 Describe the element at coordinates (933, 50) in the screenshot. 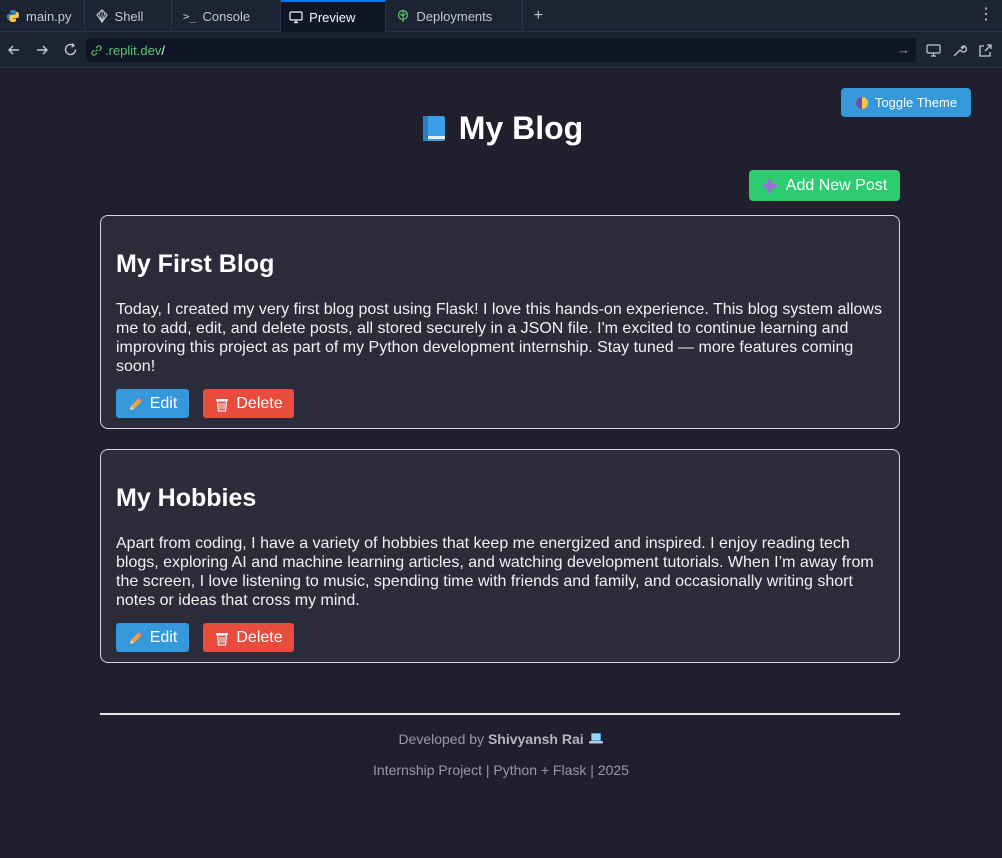

I see `devices-icon` at that location.